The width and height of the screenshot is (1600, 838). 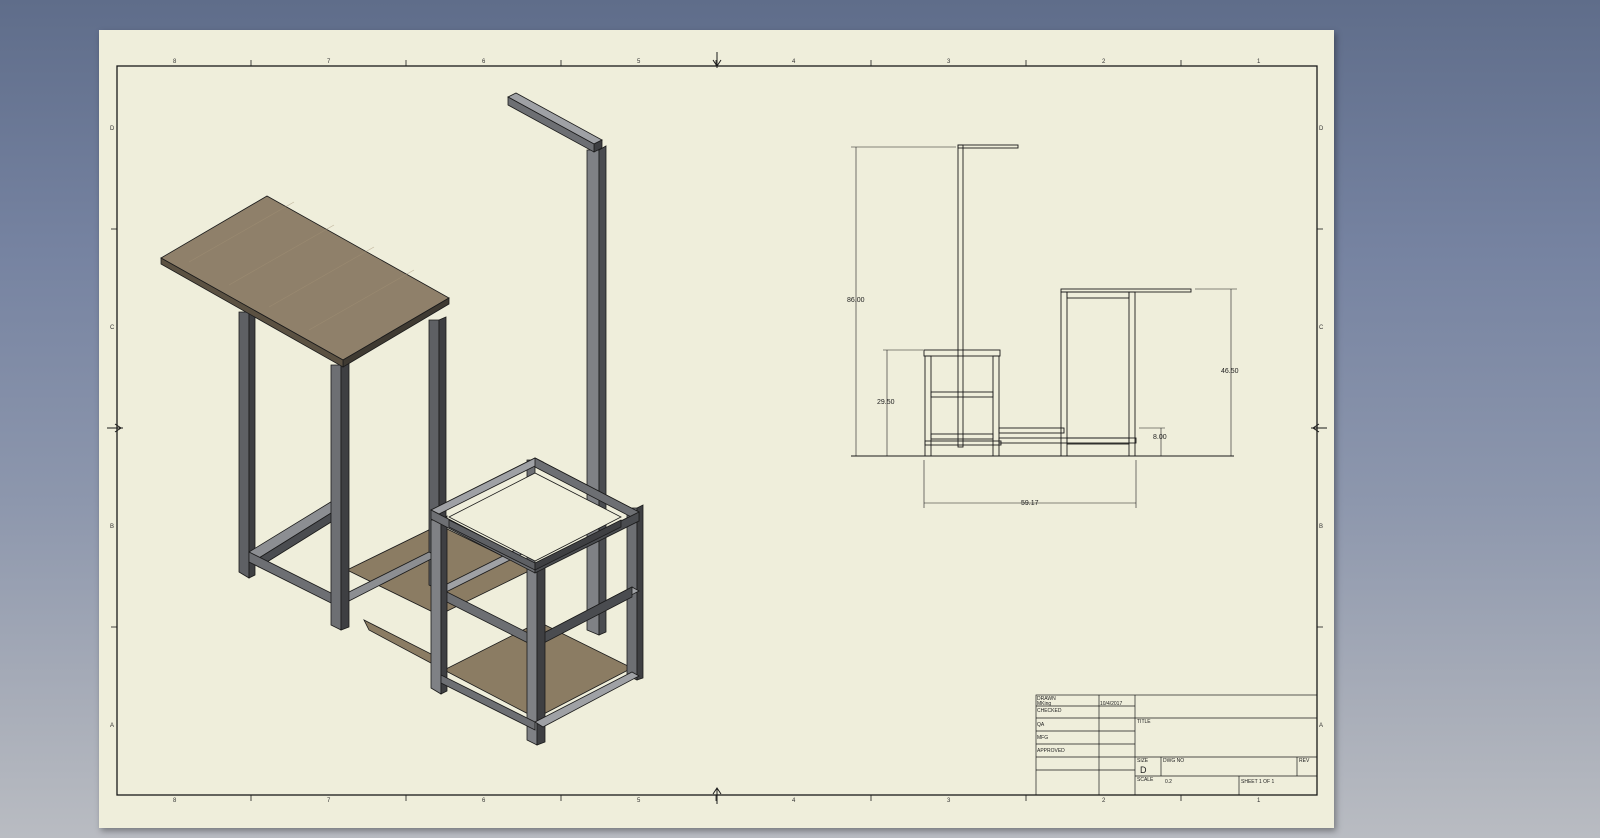 What do you see at coordinates (1304, 761) in the screenshot?
I see `title-block-rev-label: REV` at bounding box center [1304, 761].